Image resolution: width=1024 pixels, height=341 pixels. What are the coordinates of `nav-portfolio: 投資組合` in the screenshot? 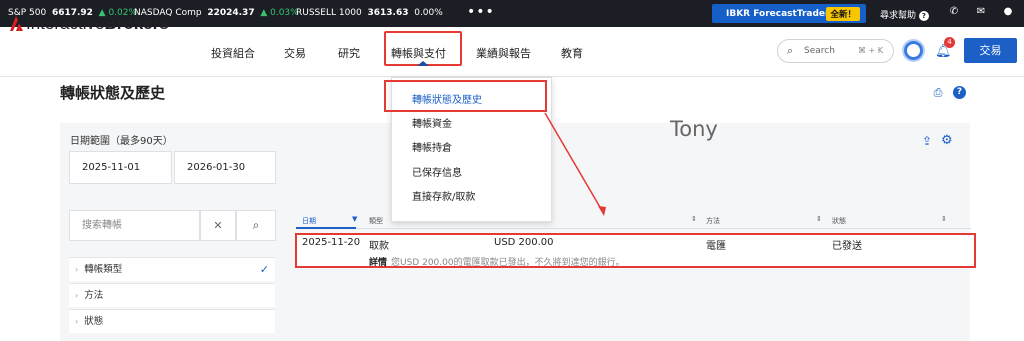 It's located at (233, 53).